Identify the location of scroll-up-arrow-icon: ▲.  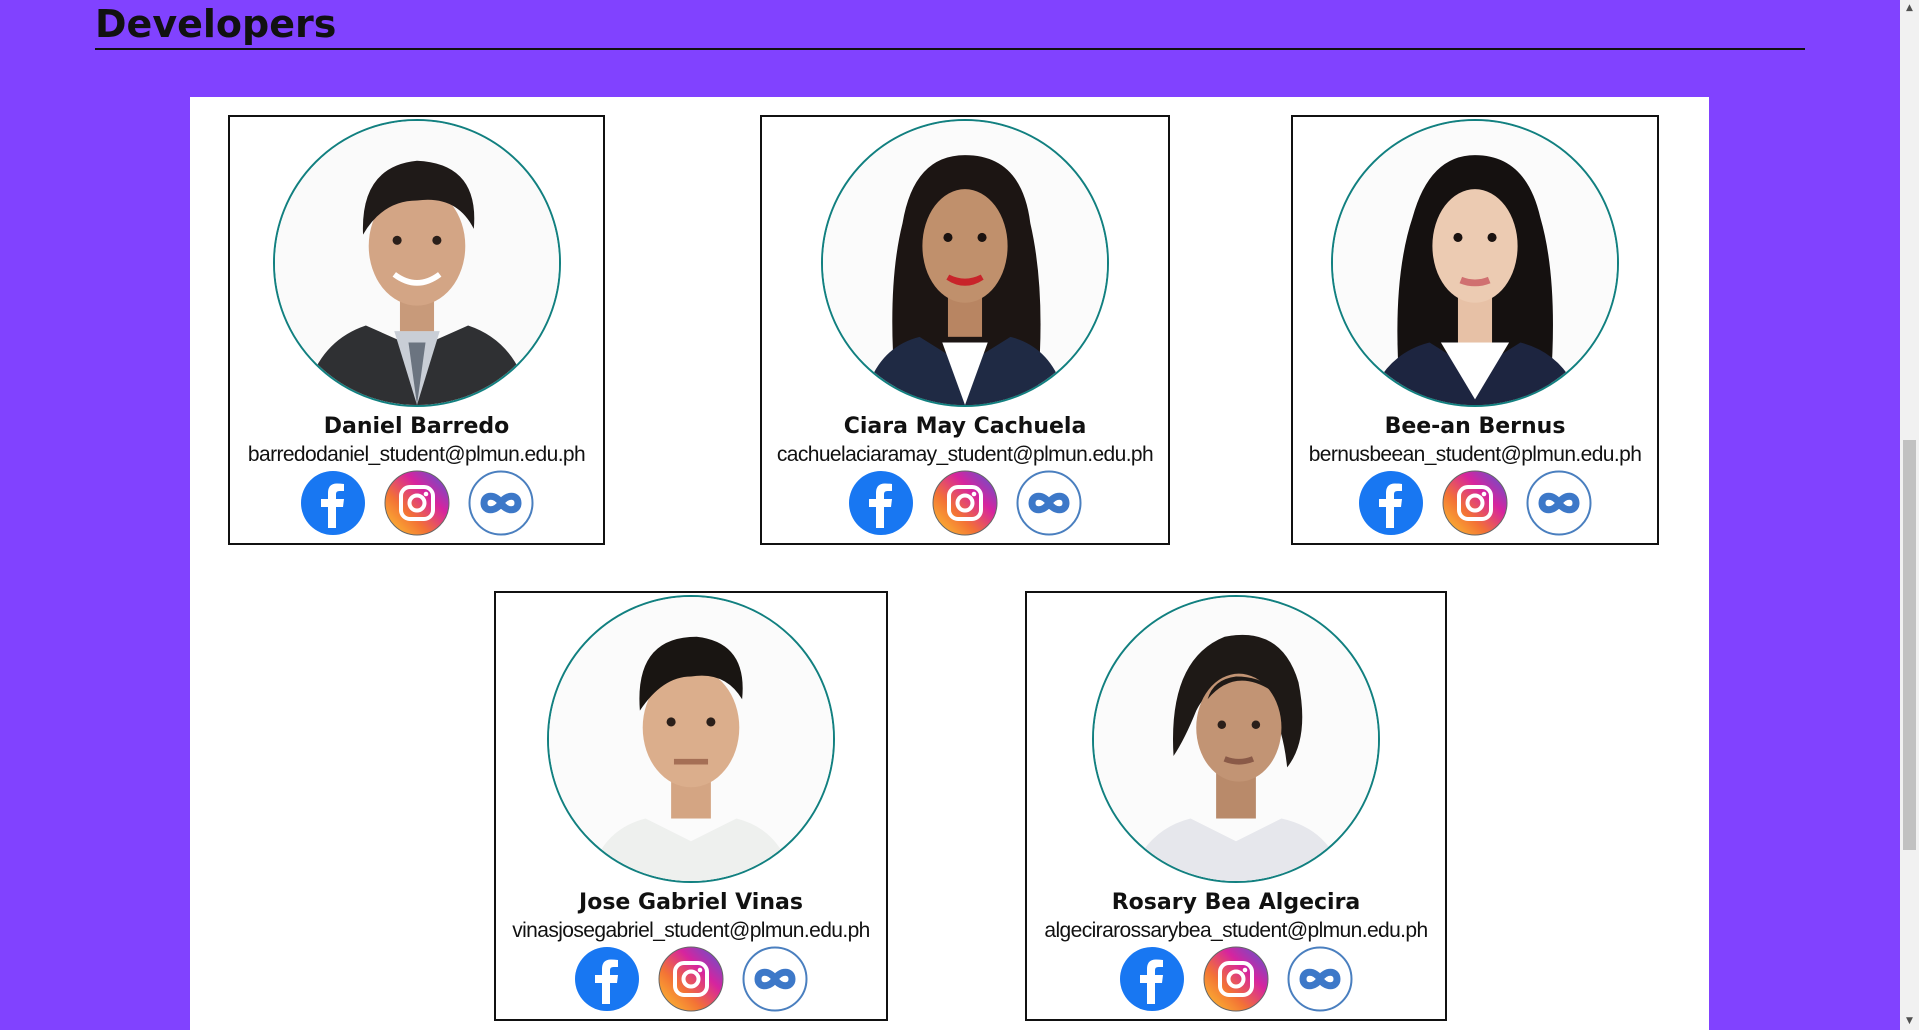
(1909, 8).